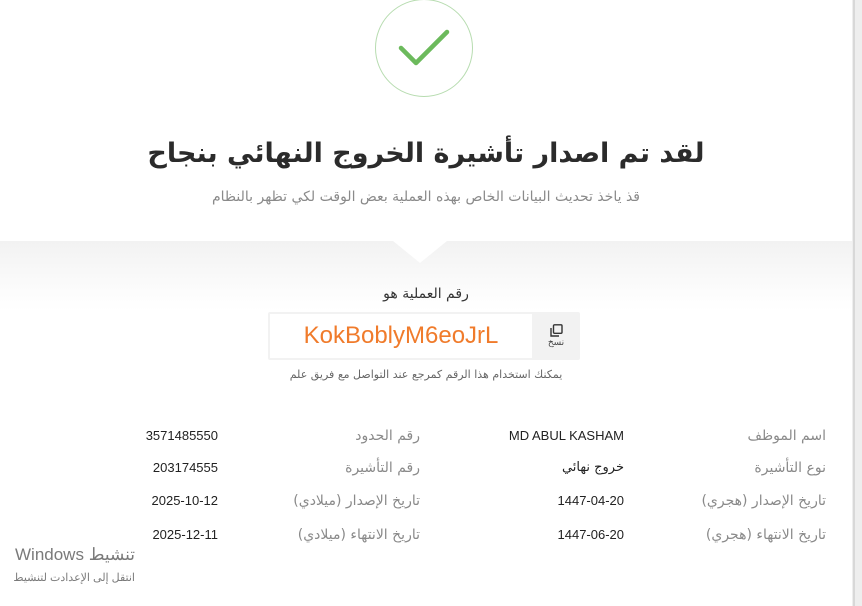 This screenshot has width=862, height=606. Describe the element at coordinates (765, 535) in the screenshot. I see `expiry-hijri-label: تاريخ الانتهاء (هجري)` at that location.